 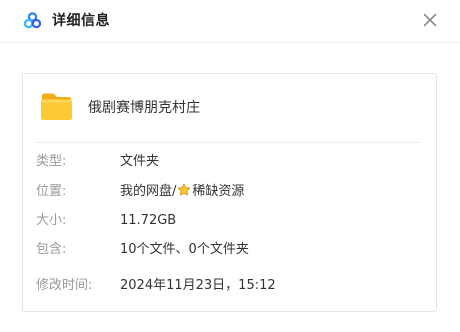 I want to click on detail-row-size: 大小: 11.72GB, so click(x=231, y=221).